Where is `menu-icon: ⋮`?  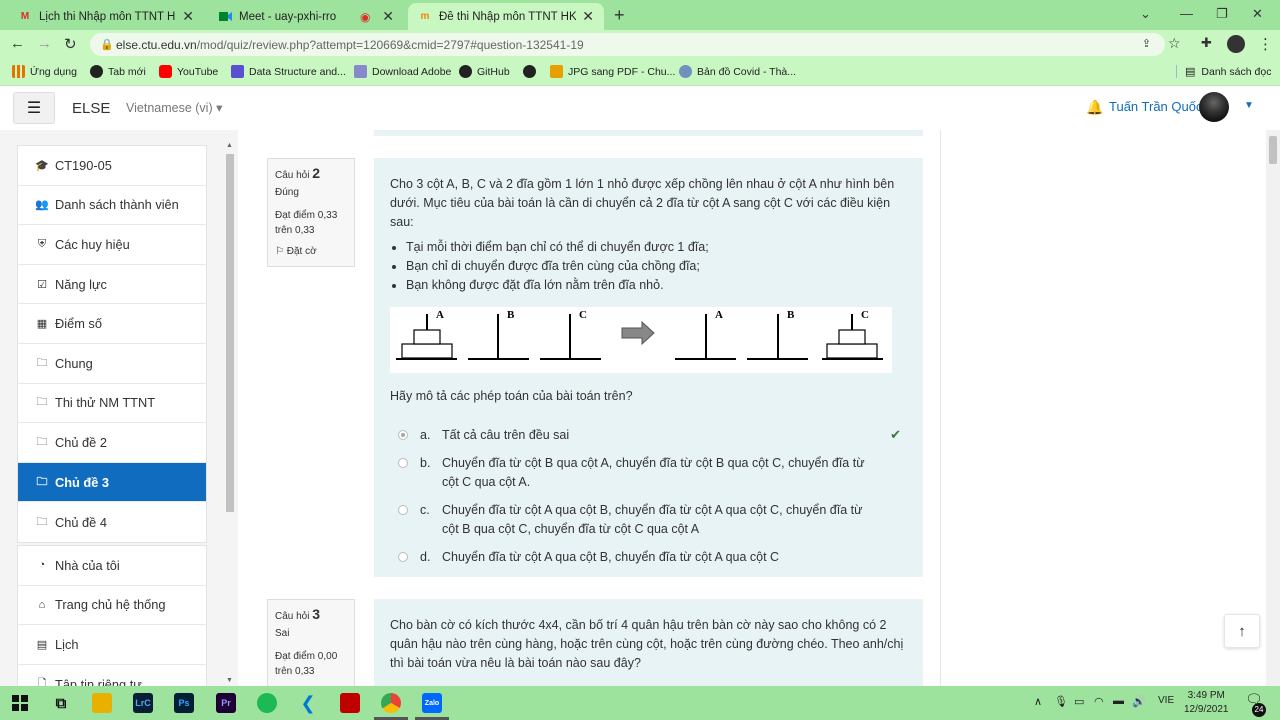 menu-icon: ⋮ is located at coordinates (1265, 44).